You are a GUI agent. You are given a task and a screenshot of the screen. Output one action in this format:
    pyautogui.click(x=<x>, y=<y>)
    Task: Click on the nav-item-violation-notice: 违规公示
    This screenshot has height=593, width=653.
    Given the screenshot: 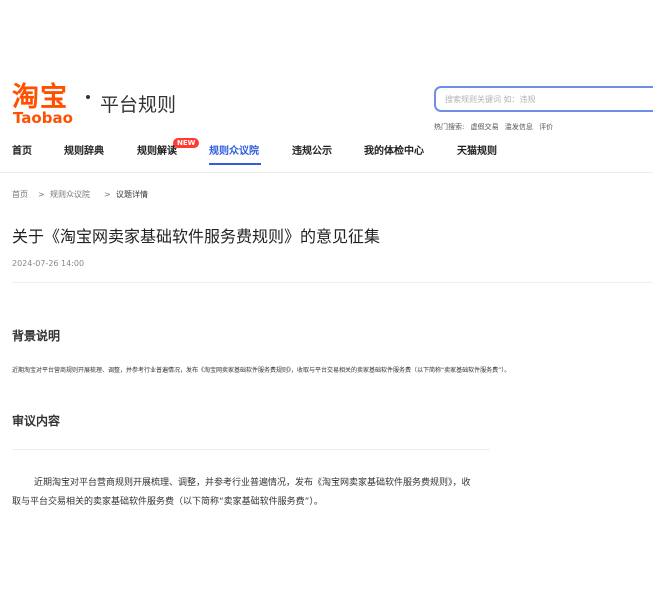 What is the action you would take?
    pyautogui.click(x=312, y=152)
    